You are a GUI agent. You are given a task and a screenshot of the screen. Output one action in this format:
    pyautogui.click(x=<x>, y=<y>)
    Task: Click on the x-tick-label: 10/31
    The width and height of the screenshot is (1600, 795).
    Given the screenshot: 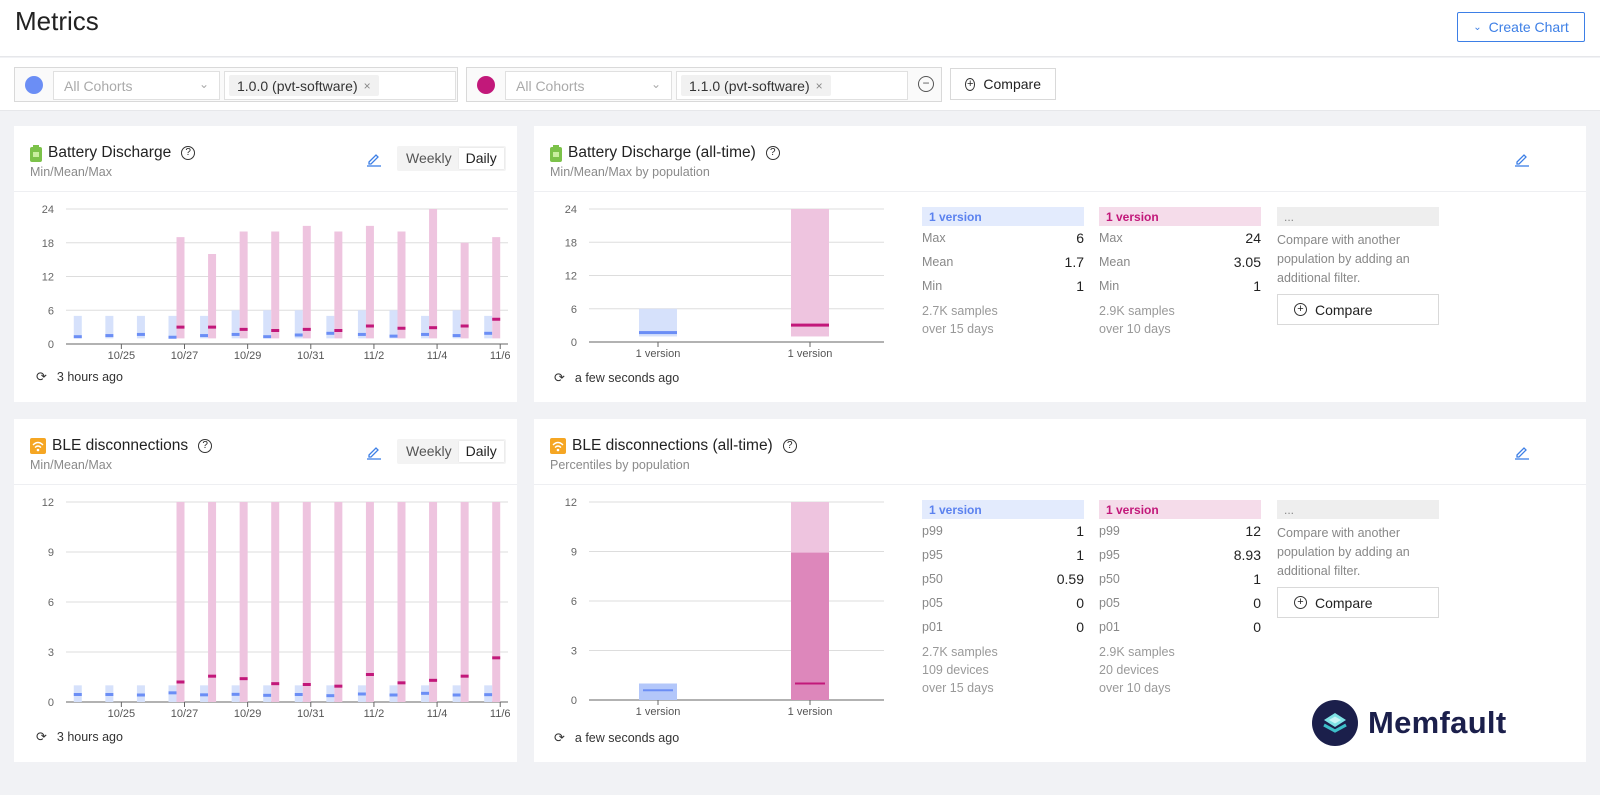 What is the action you would take?
    pyautogui.click(x=311, y=356)
    